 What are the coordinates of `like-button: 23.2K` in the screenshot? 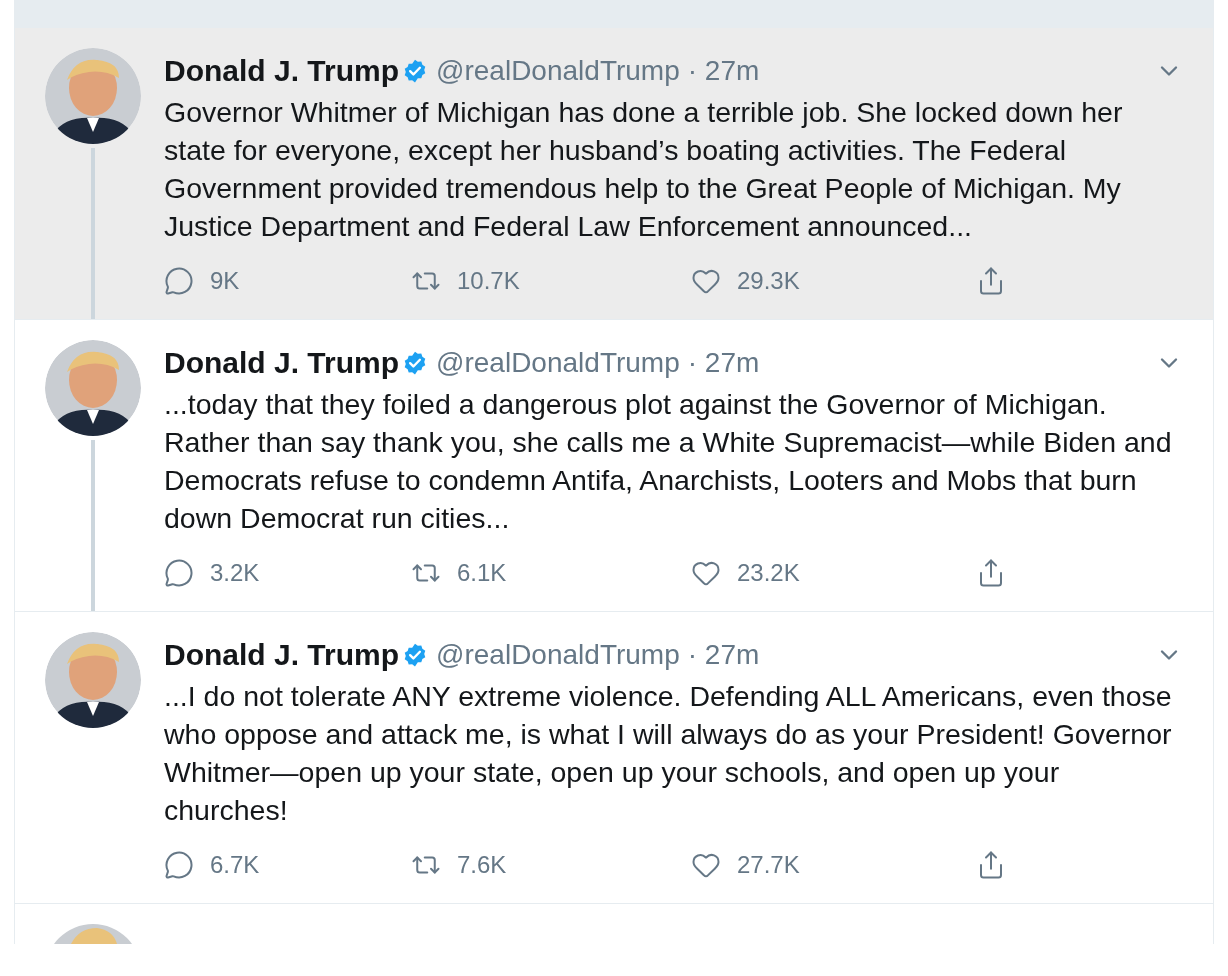 It's located at (745, 573).